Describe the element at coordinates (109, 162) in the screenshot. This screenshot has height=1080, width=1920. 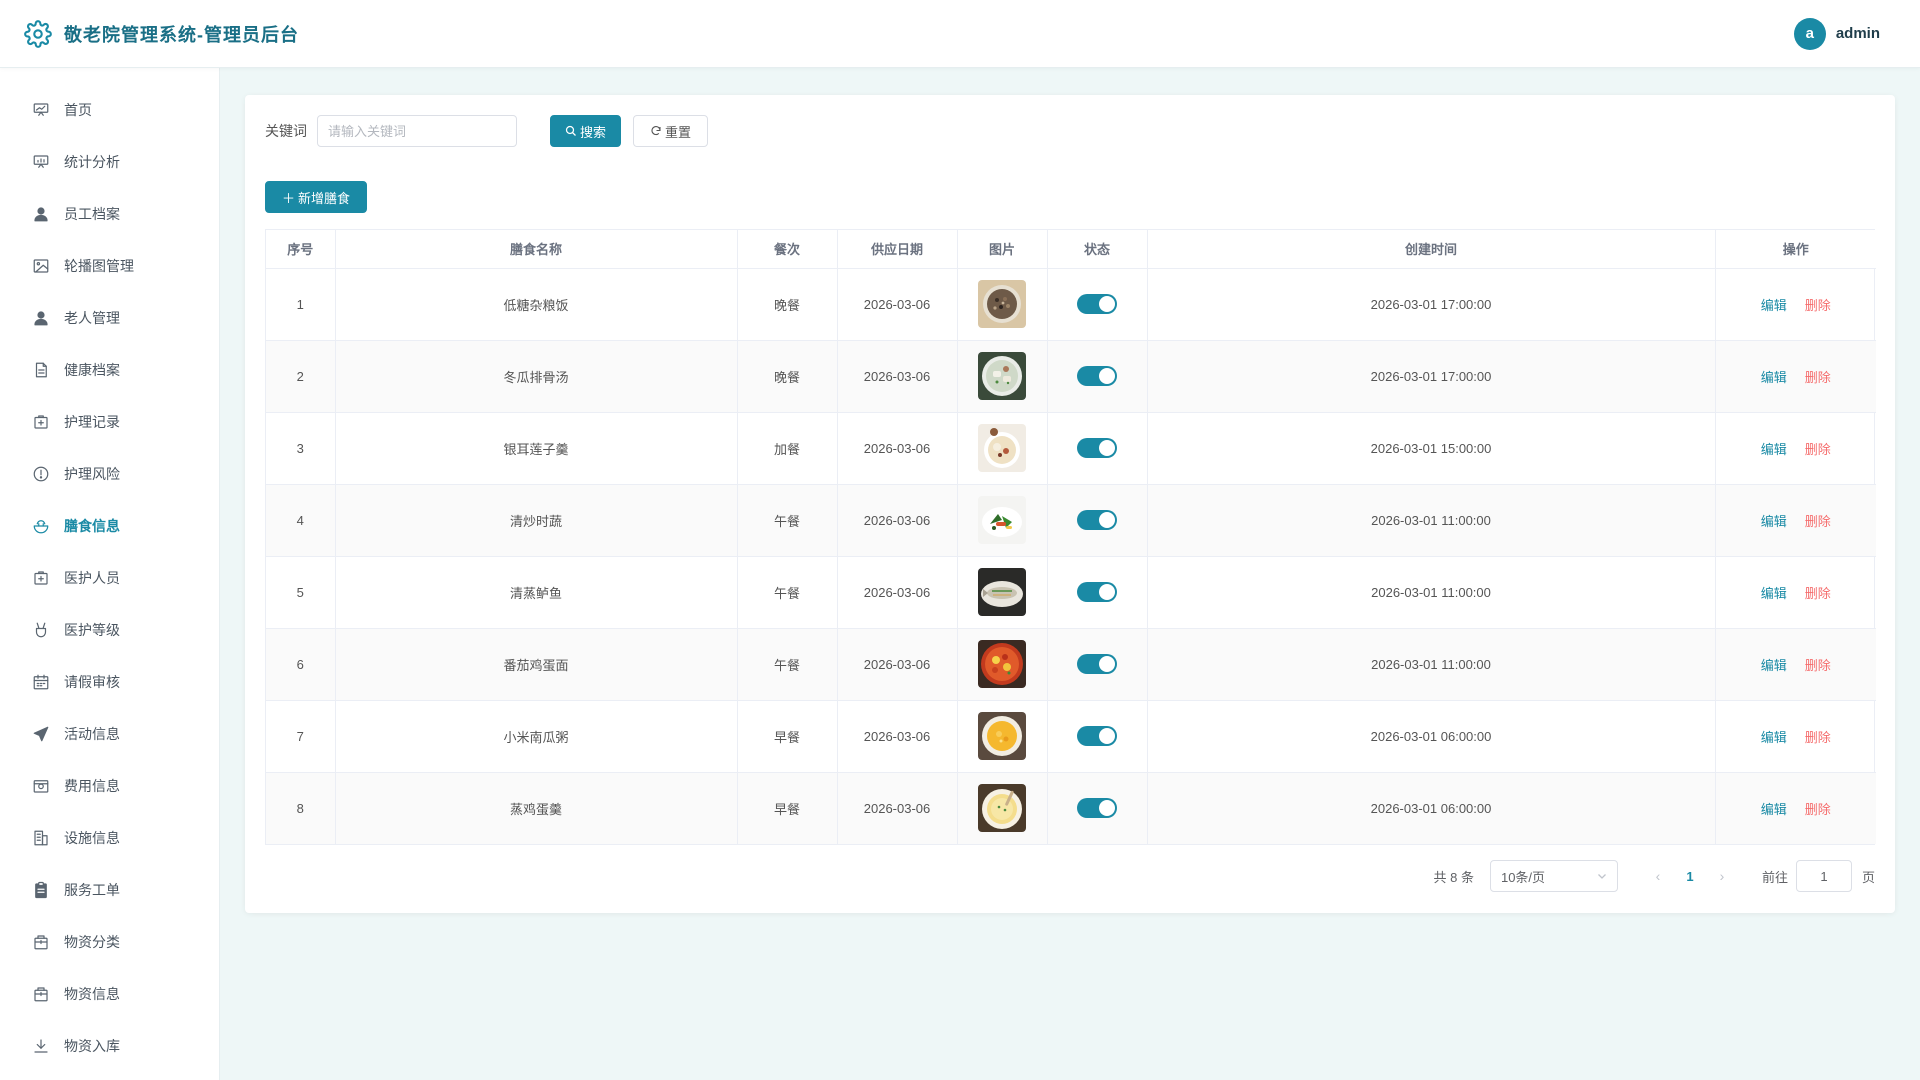
I see `sidebar-item: 统计分析` at that location.